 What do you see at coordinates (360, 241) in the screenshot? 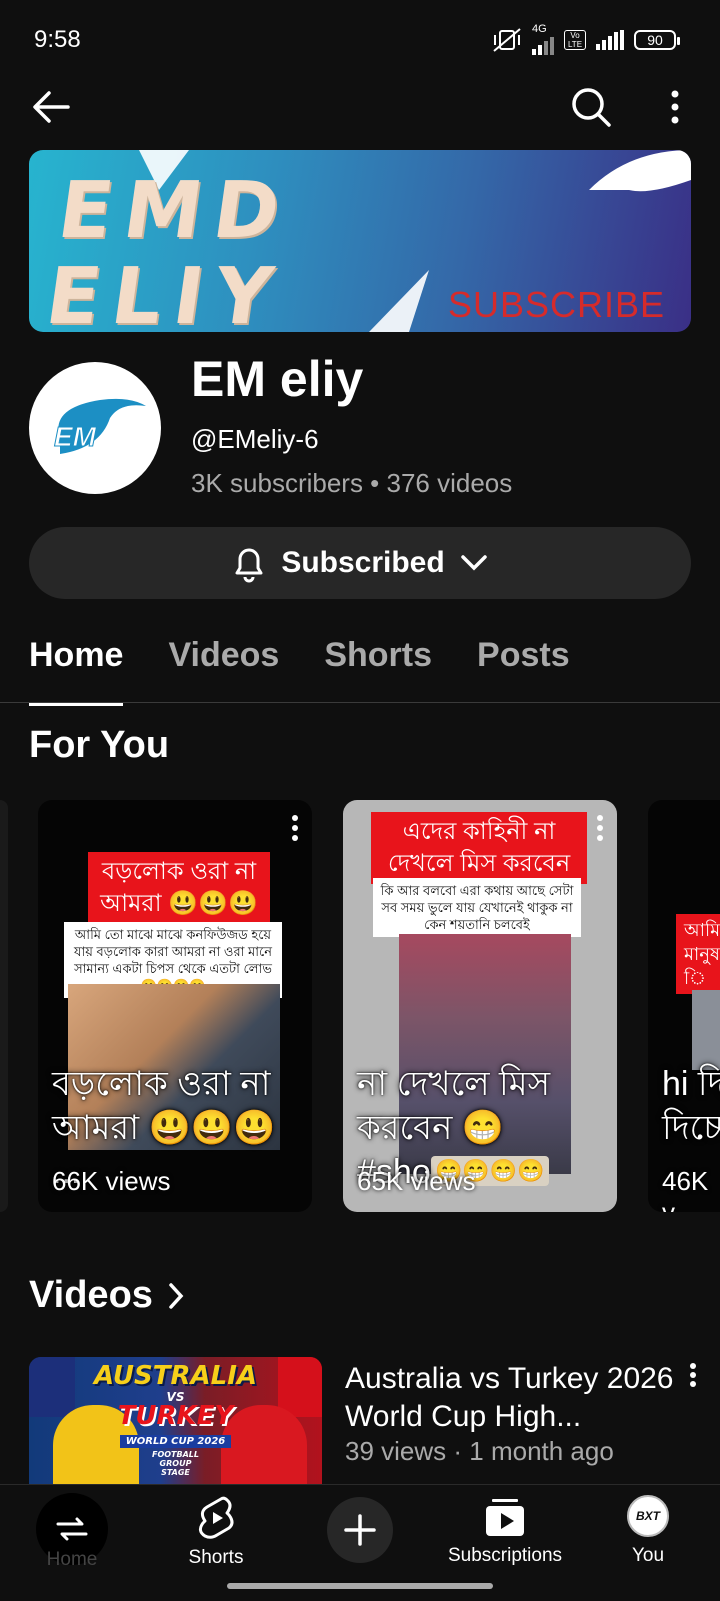
I see `channel-banner: EMD ELIY SUBSCRIBE` at bounding box center [360, 241].